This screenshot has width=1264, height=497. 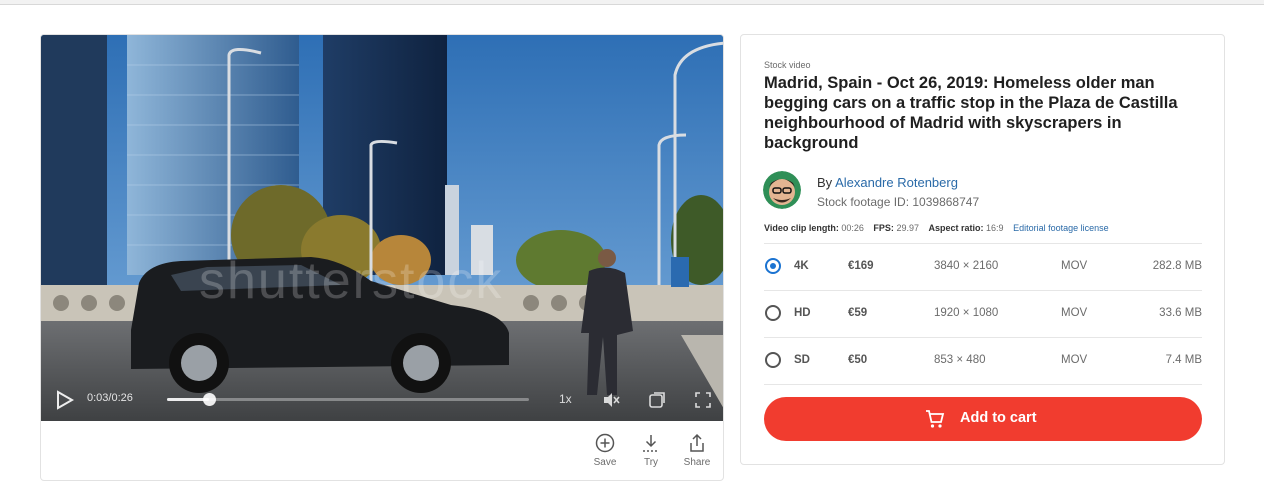 What do you see at coordinates (858, 360) in the screenshot?
I see `price: €50` at bounding box center [858, 360].